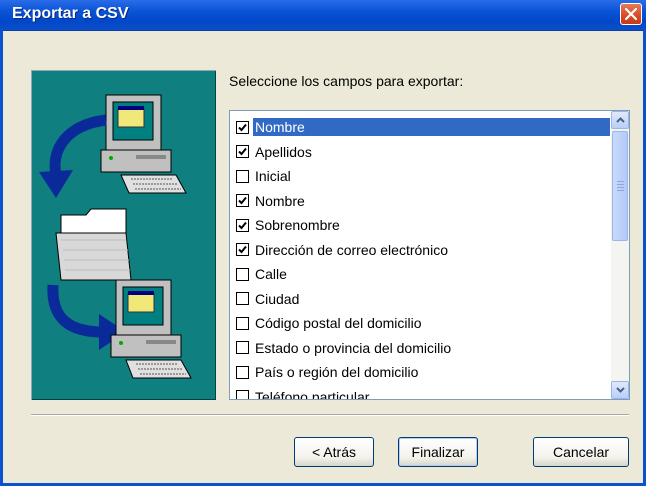 This screenshot has height=486, width=646. I want to click on field-label: Calle, so click(271, 274).